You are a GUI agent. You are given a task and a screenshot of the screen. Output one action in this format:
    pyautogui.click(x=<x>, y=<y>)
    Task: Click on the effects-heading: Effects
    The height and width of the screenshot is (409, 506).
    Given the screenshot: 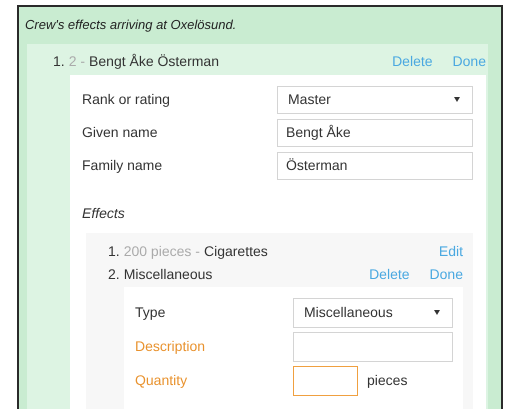 What is the action you would take?
    pyautogui.click(x=104, y=213)
    